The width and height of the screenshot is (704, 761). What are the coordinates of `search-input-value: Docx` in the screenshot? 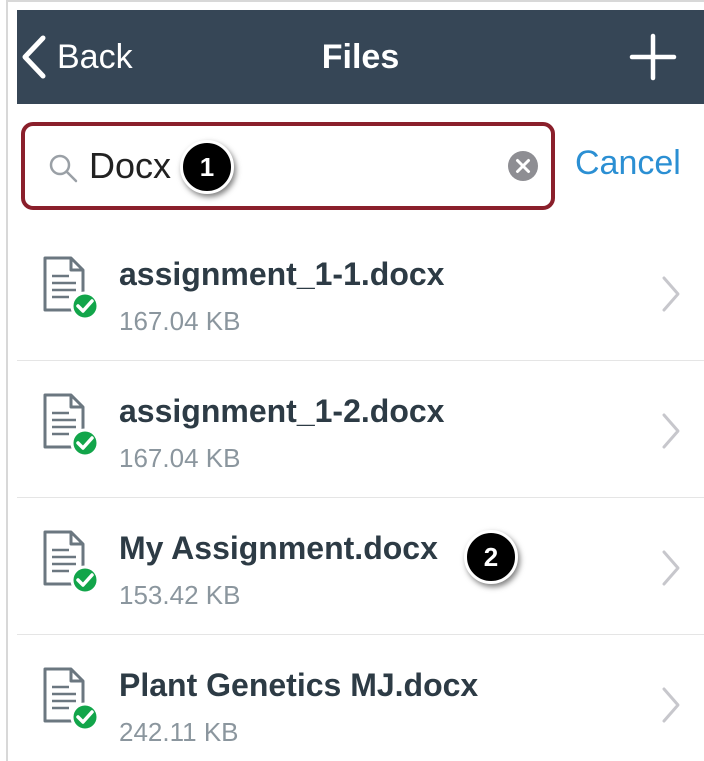 It's located at (130, 165).